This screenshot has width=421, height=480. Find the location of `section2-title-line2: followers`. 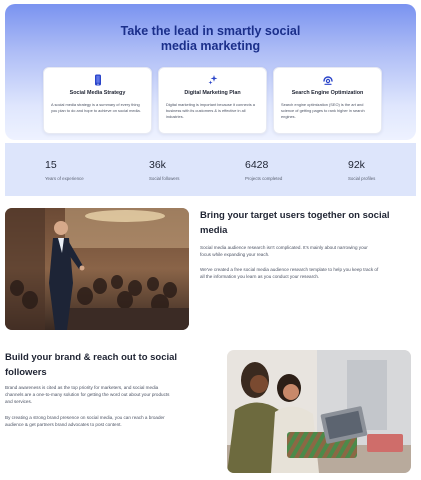

section2-title-line2: followers is located at coordinates (26, 372).